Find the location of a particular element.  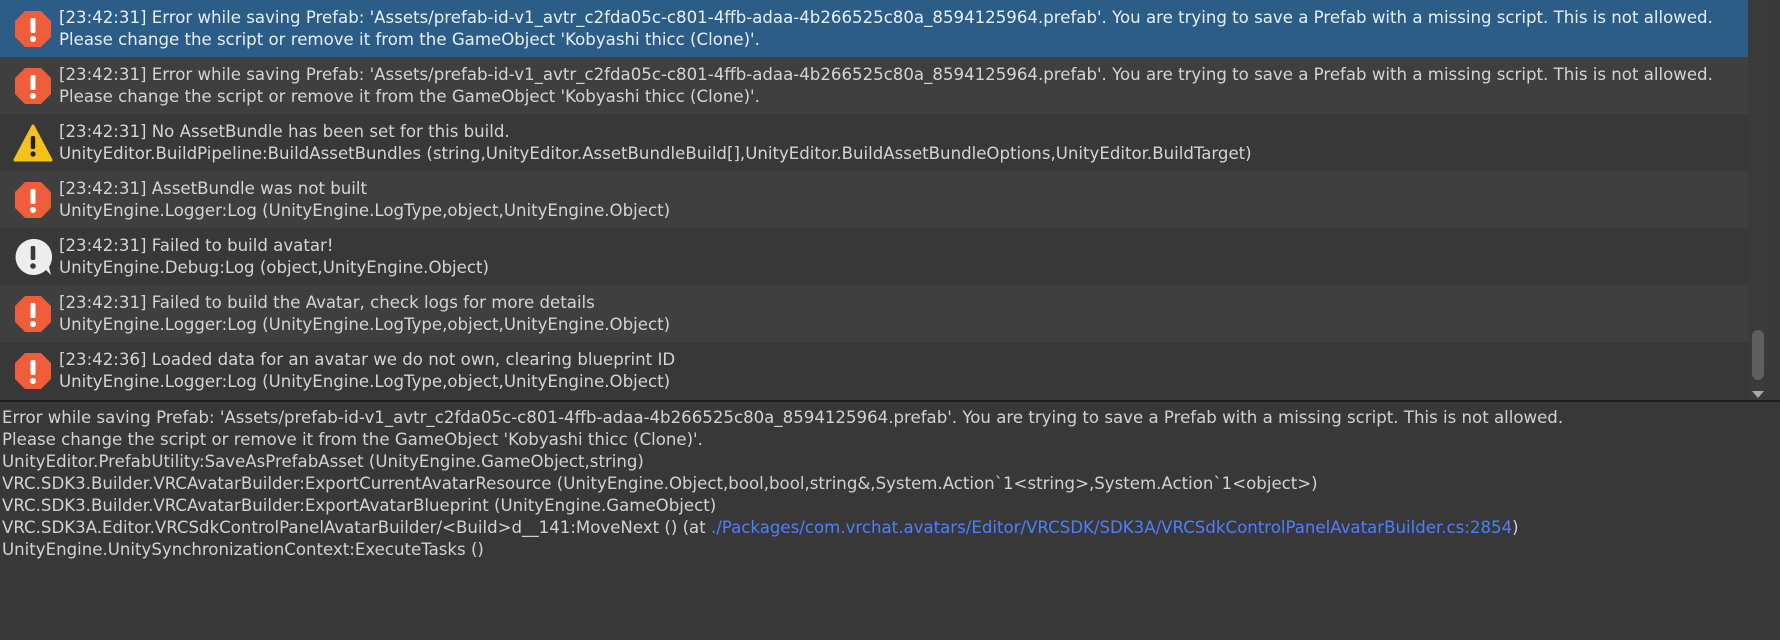

info-icon is located at coordinates (33, 257).